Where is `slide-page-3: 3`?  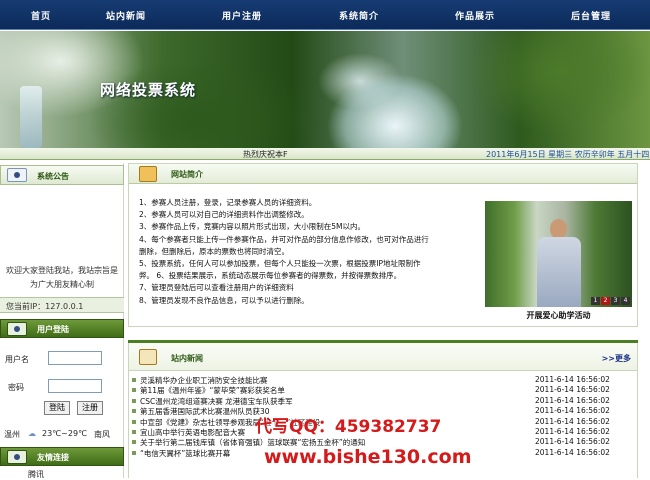 slide-page-3: 3 is located at coordinates (615, 301).